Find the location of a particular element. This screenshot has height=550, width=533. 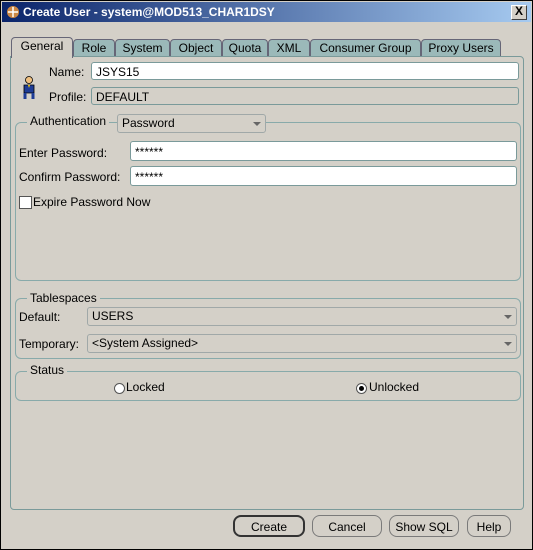

name-label: Name: is located at coordinates (67, 72).